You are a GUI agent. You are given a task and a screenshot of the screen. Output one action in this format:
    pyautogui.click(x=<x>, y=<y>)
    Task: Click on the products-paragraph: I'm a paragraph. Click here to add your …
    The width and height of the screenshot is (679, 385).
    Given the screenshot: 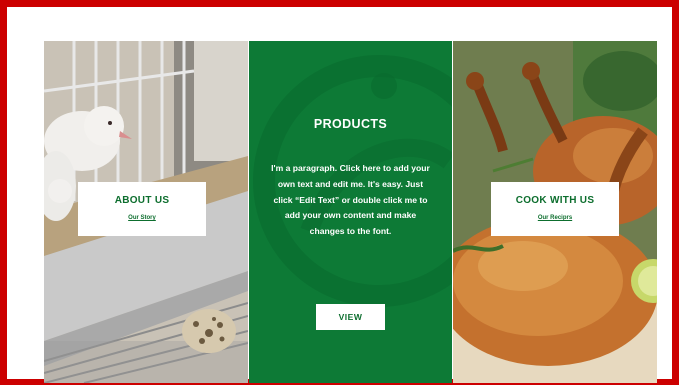 What is the action you would take?
    pyautogui.click(x=350, y=200)
    